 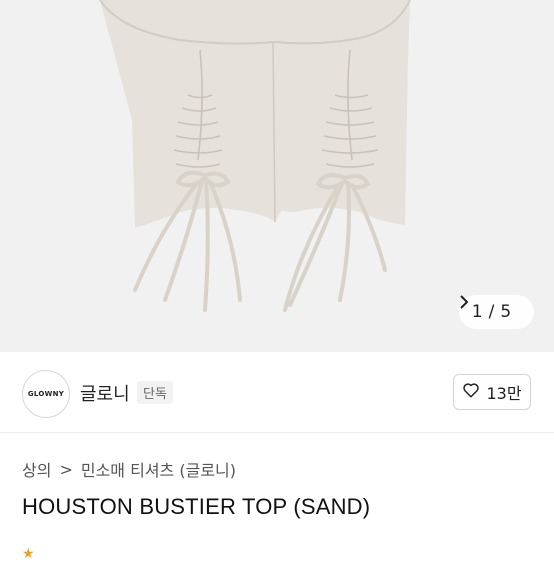 What do you see at coordinates (504, 393) in the screenshot?
I see `like-count: 13만` at bounding box center [504, 393].